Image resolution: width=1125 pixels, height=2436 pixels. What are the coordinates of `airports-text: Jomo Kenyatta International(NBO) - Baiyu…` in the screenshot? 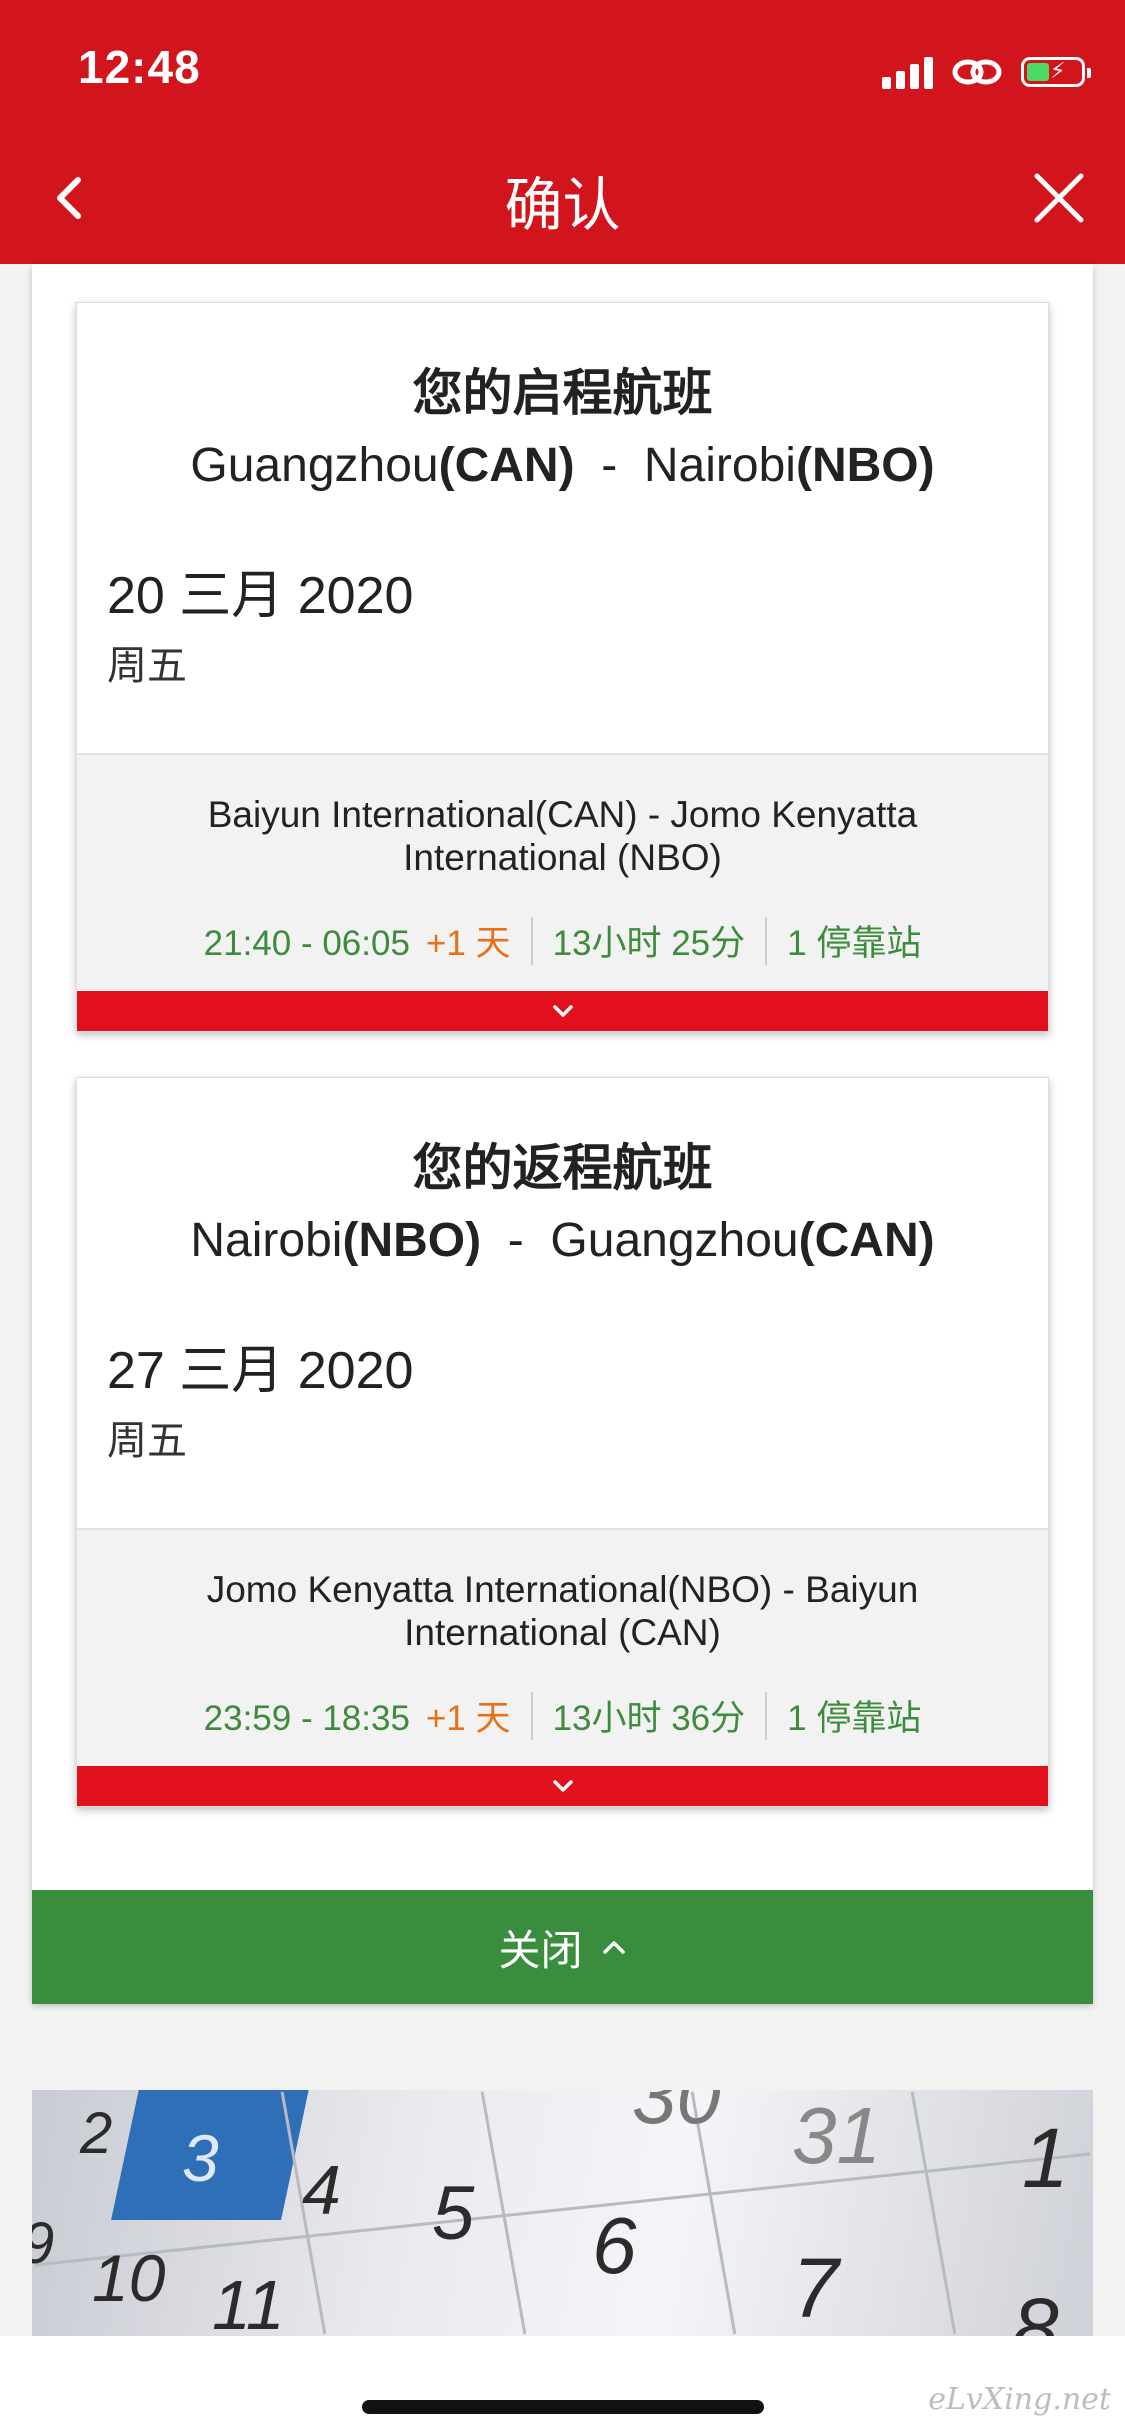 It's located at (562, 1611).